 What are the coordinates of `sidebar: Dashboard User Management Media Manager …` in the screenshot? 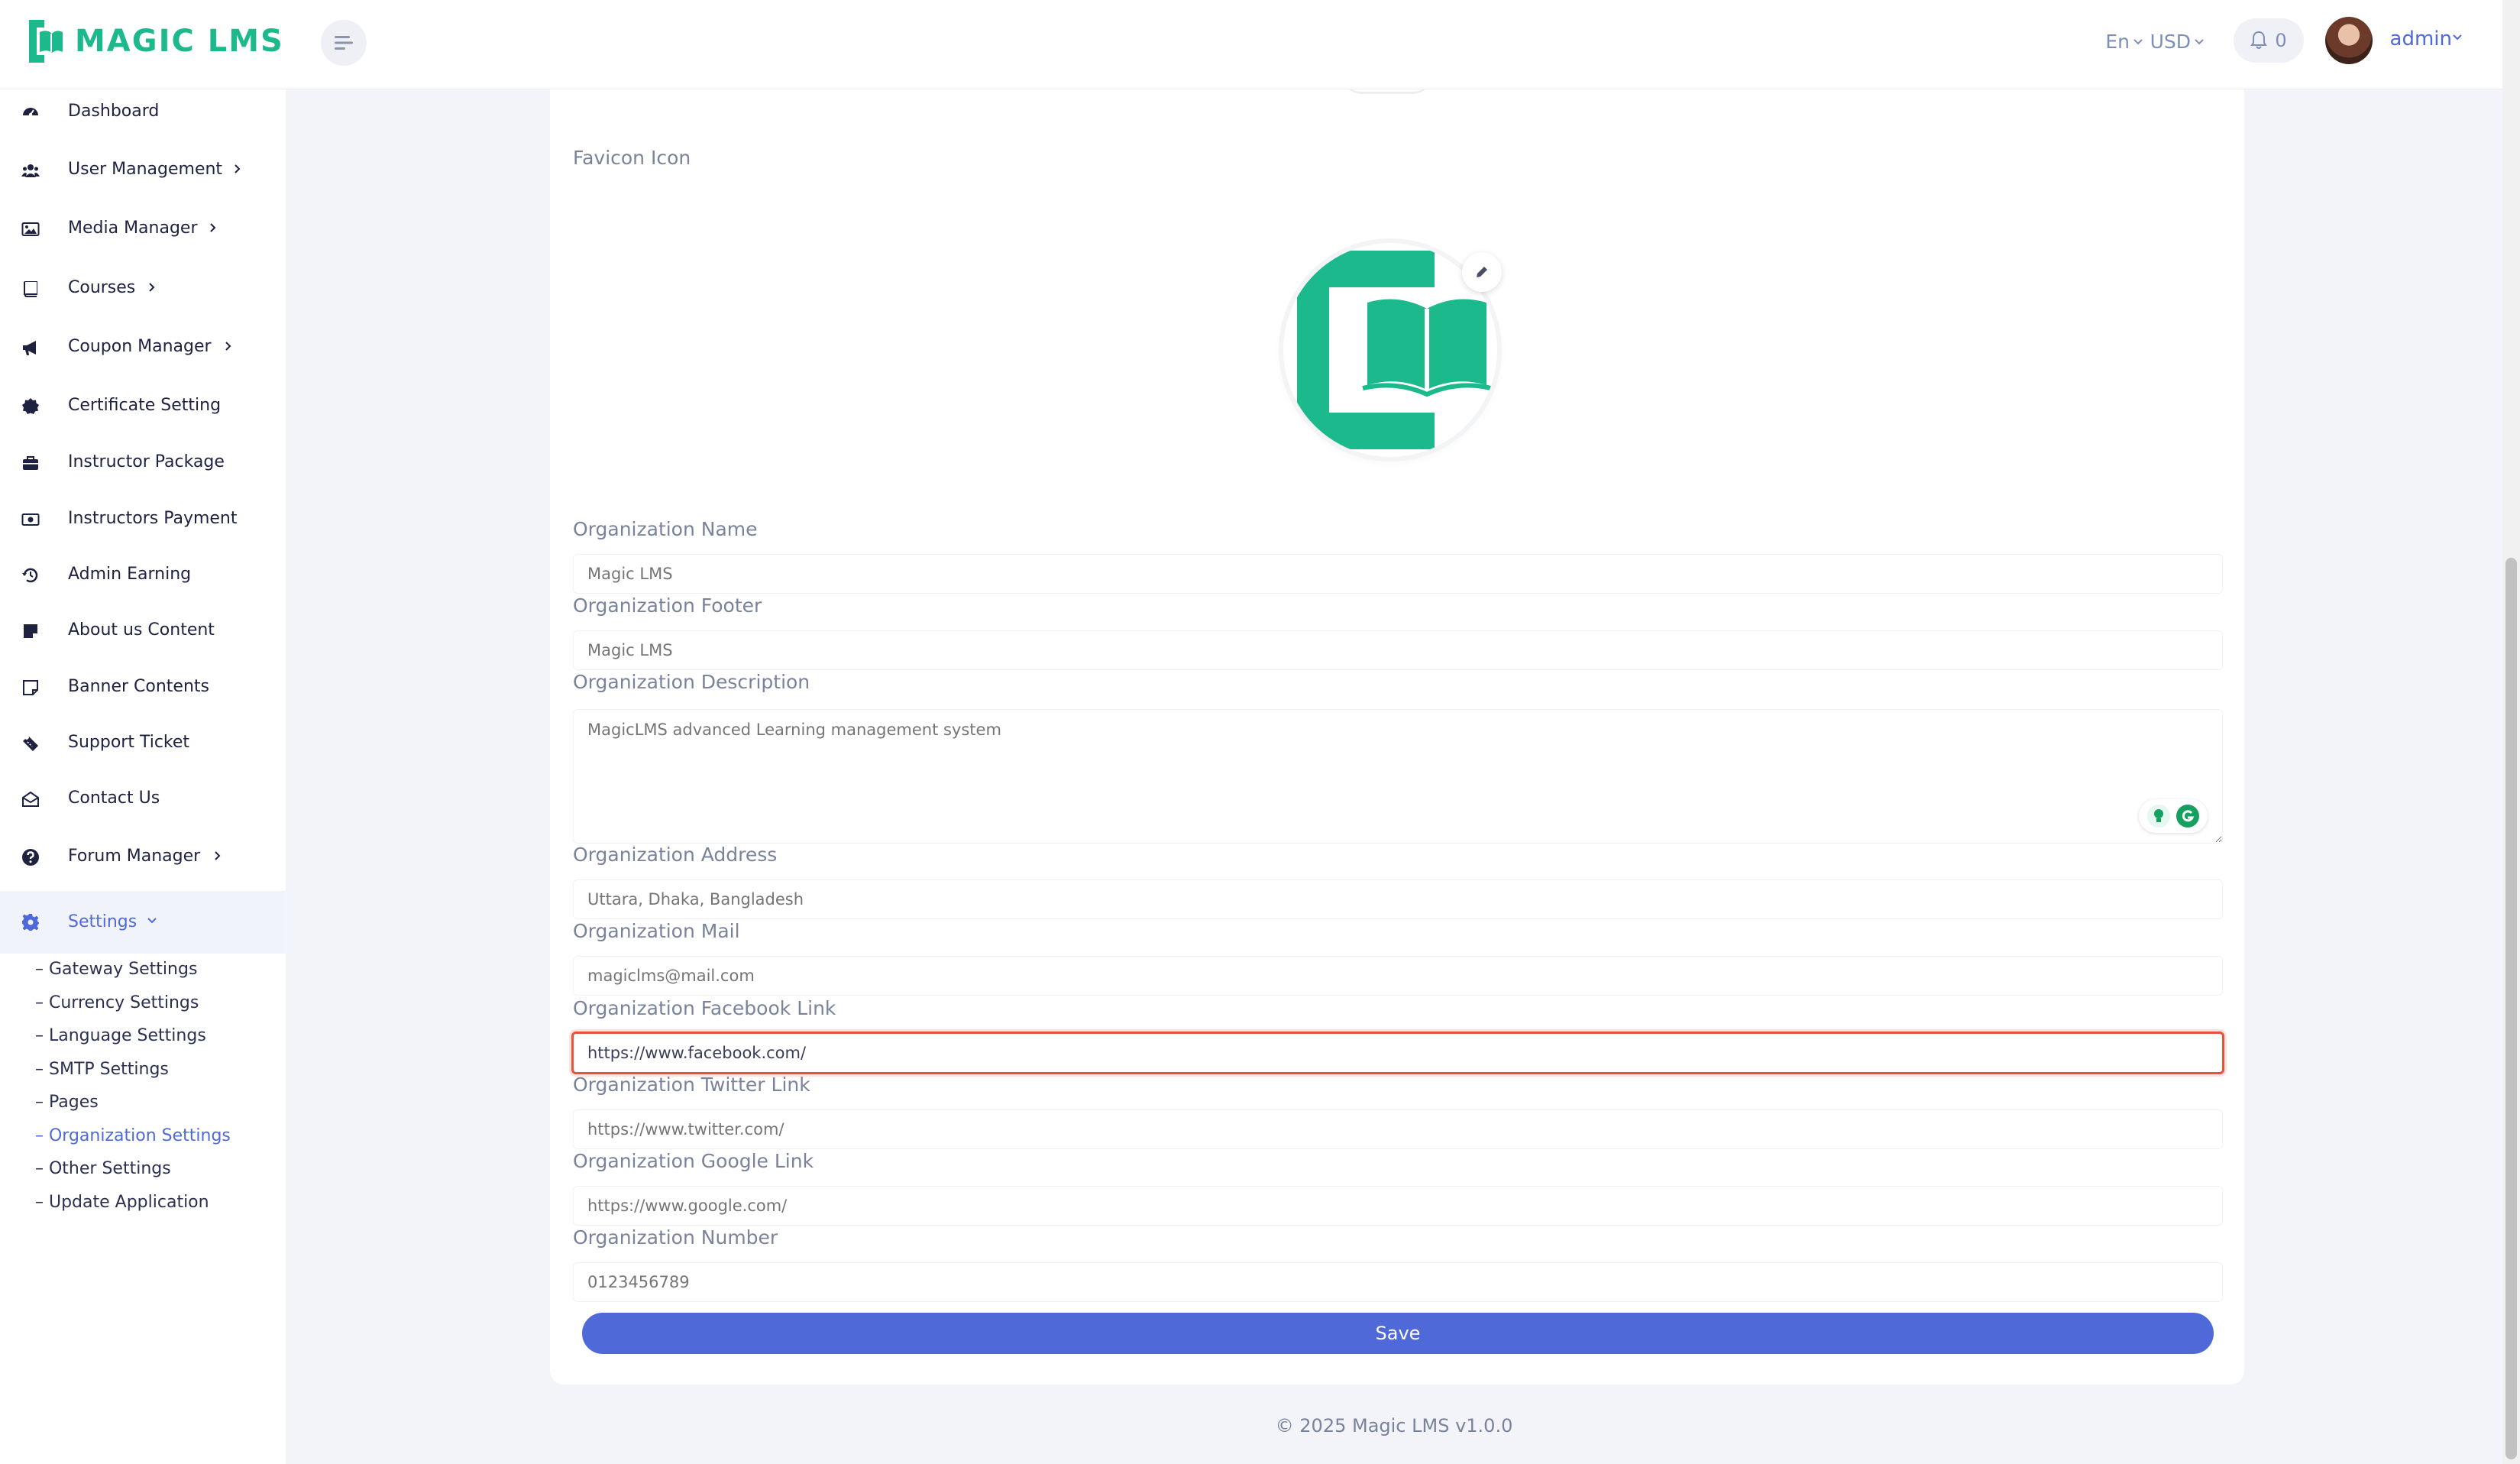 It's located at (143, 776).